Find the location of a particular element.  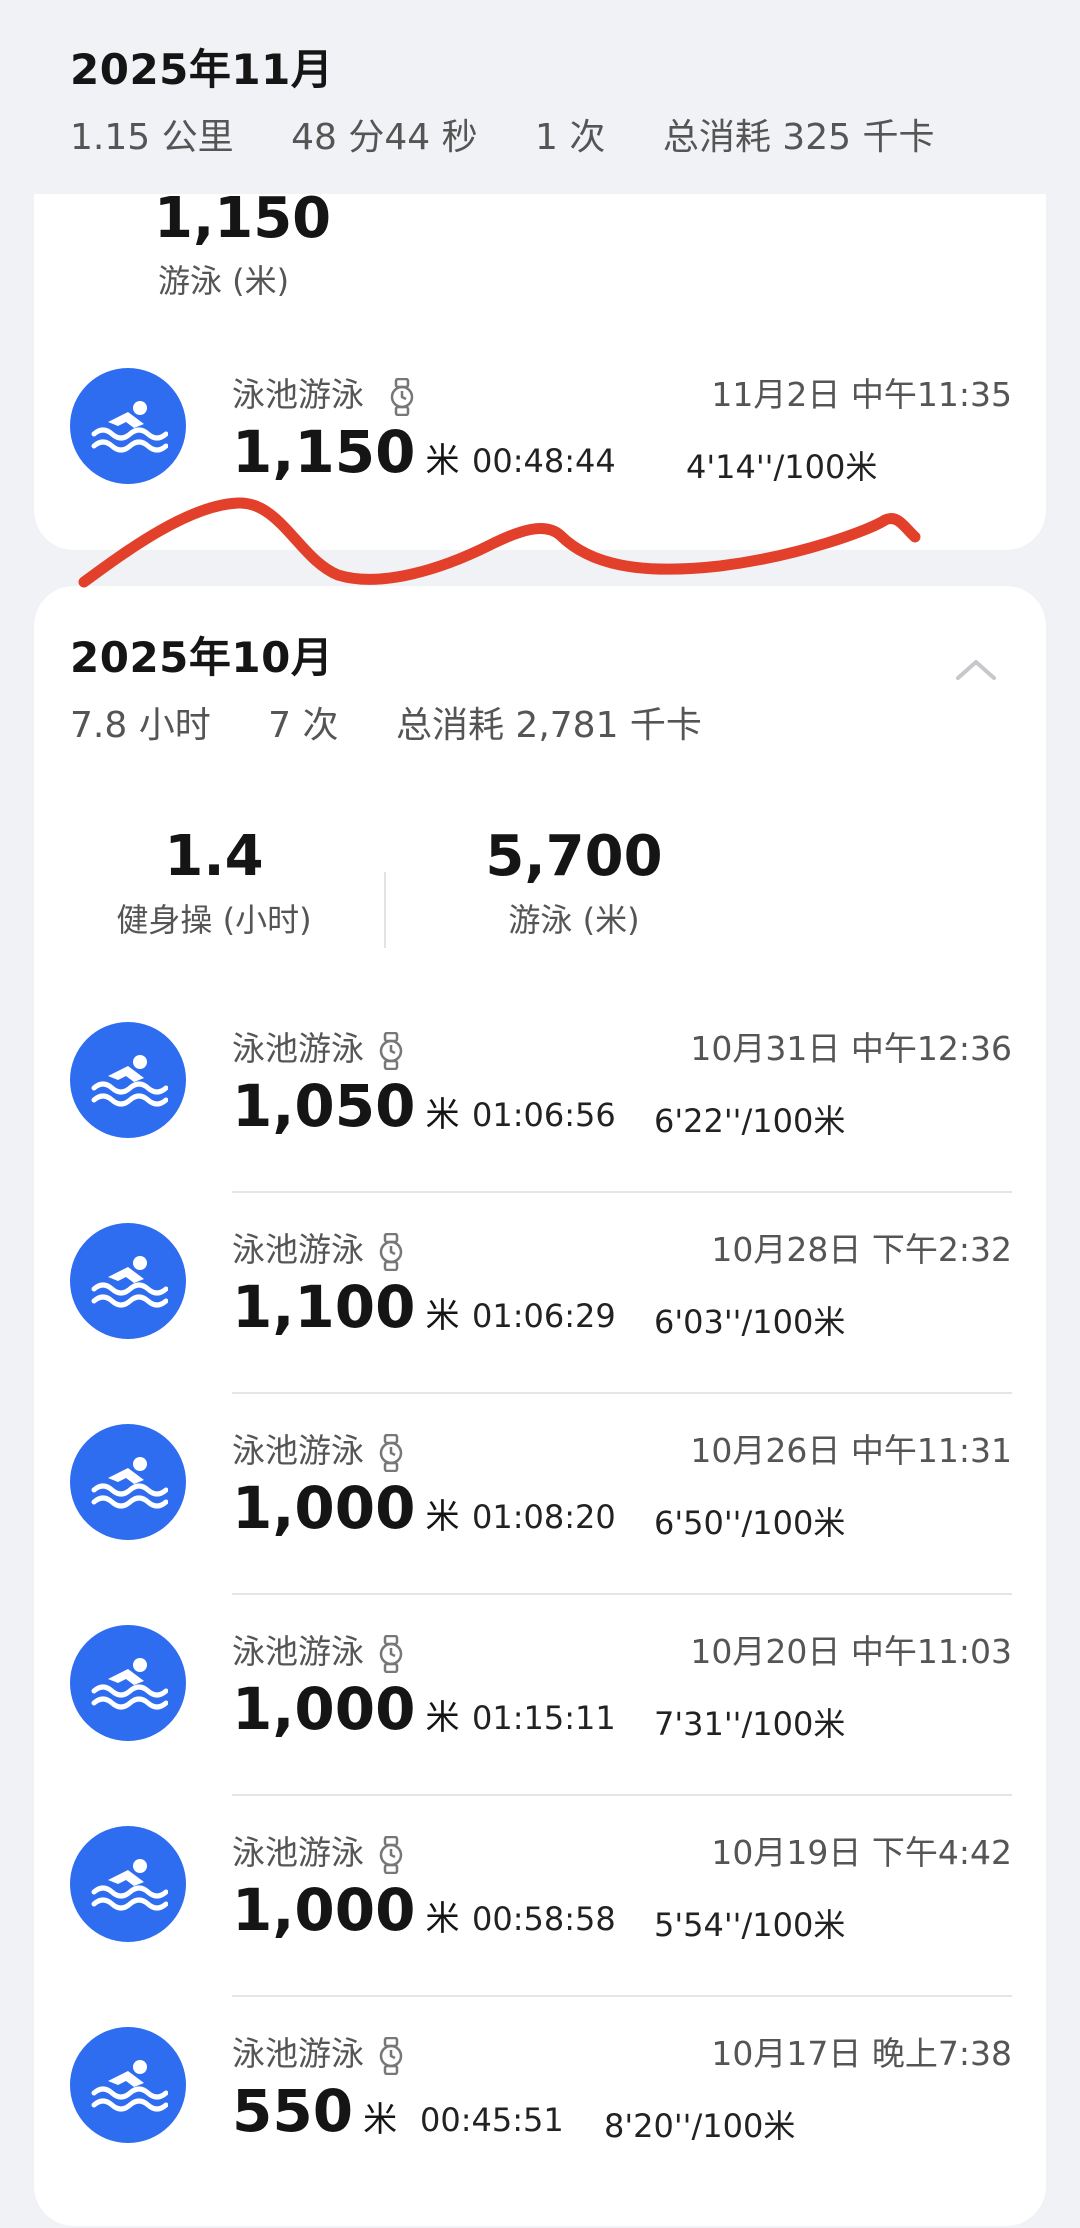

stat-divider is located at coordinates (385, 910).